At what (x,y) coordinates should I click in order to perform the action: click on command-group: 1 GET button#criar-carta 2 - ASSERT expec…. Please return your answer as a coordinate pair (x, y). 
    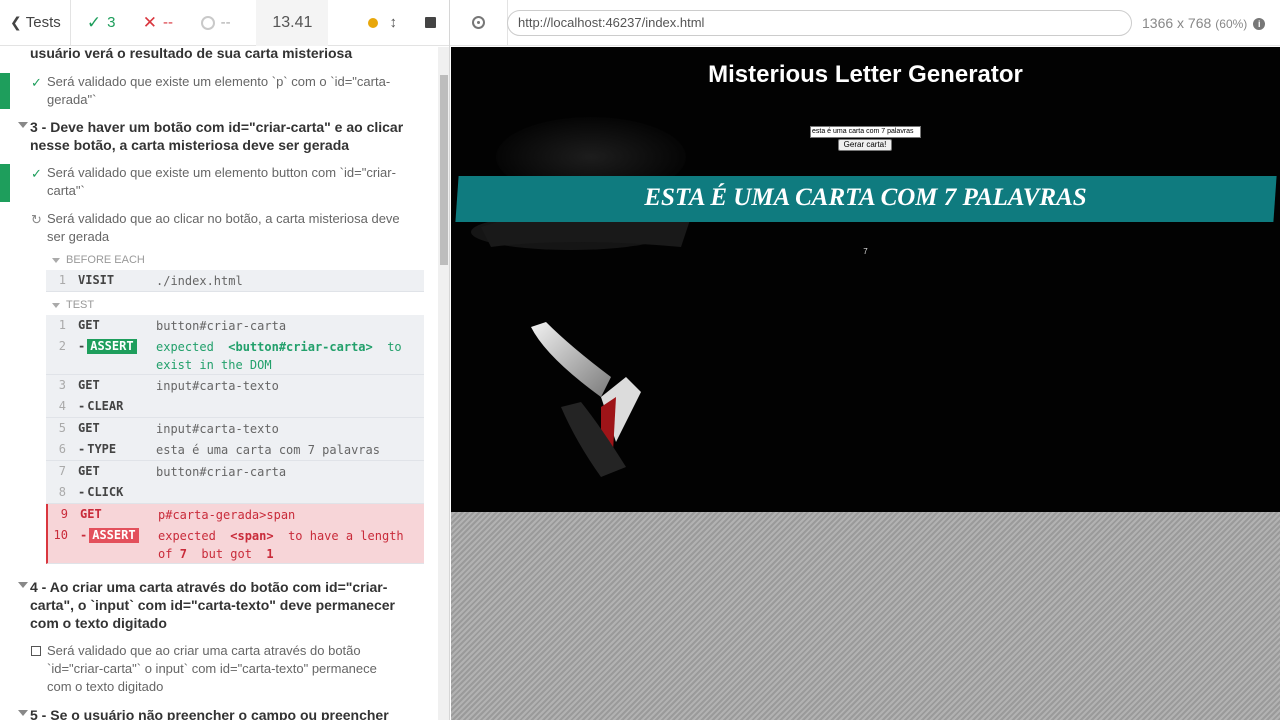
    Looking at the image, I should click on (235, 345).